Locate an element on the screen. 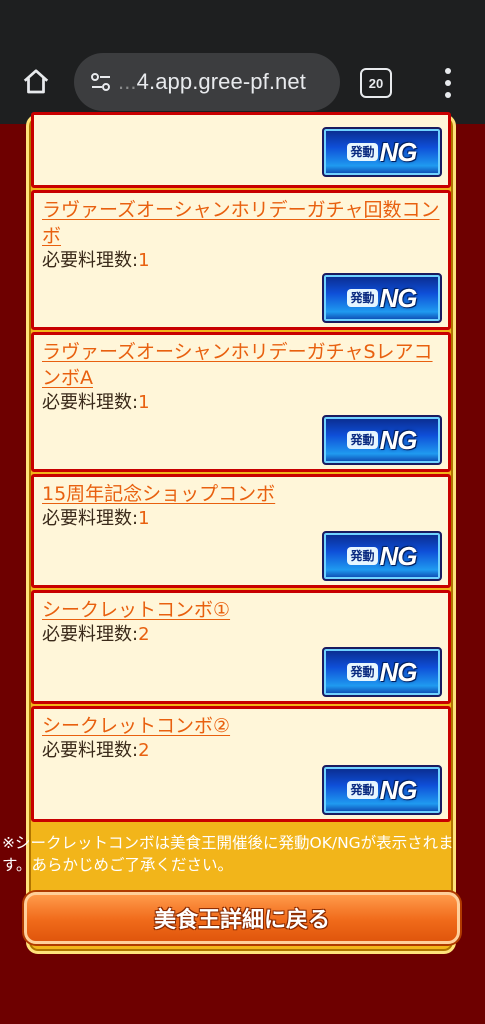  combo-title-link: シークレットコンボ① is located at coordinates (243, 610).